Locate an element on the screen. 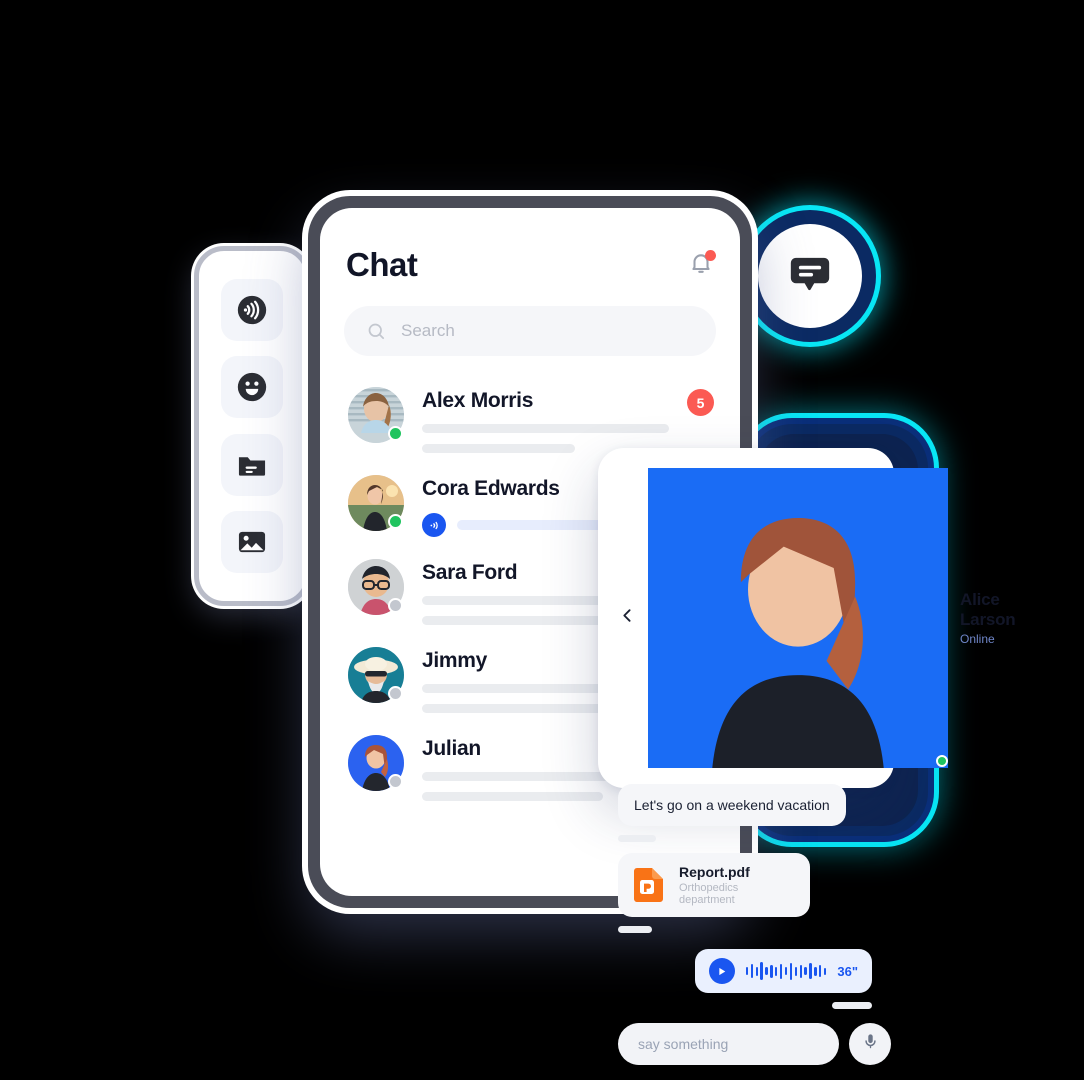 The image size is (1084, 1080). sidebar-item-emoji is located at coordinates (252, 387).